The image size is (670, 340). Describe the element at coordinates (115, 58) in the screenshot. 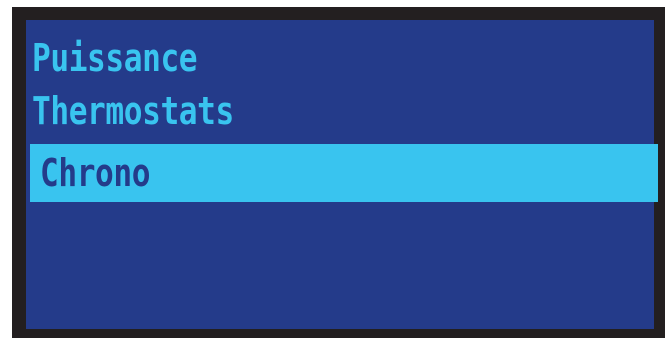

I see `menu-item-puissance: Puissance` at that location.